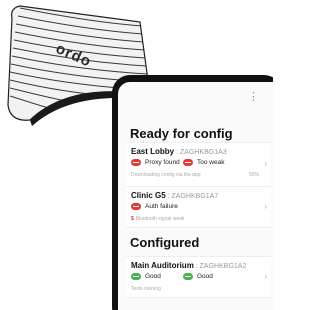 This screenshot has height=310, width=320. What do you see at coordinates (146, 289) in the screenshot?
I see `device-subtext: Tests running` at bounding box center [146, 289].